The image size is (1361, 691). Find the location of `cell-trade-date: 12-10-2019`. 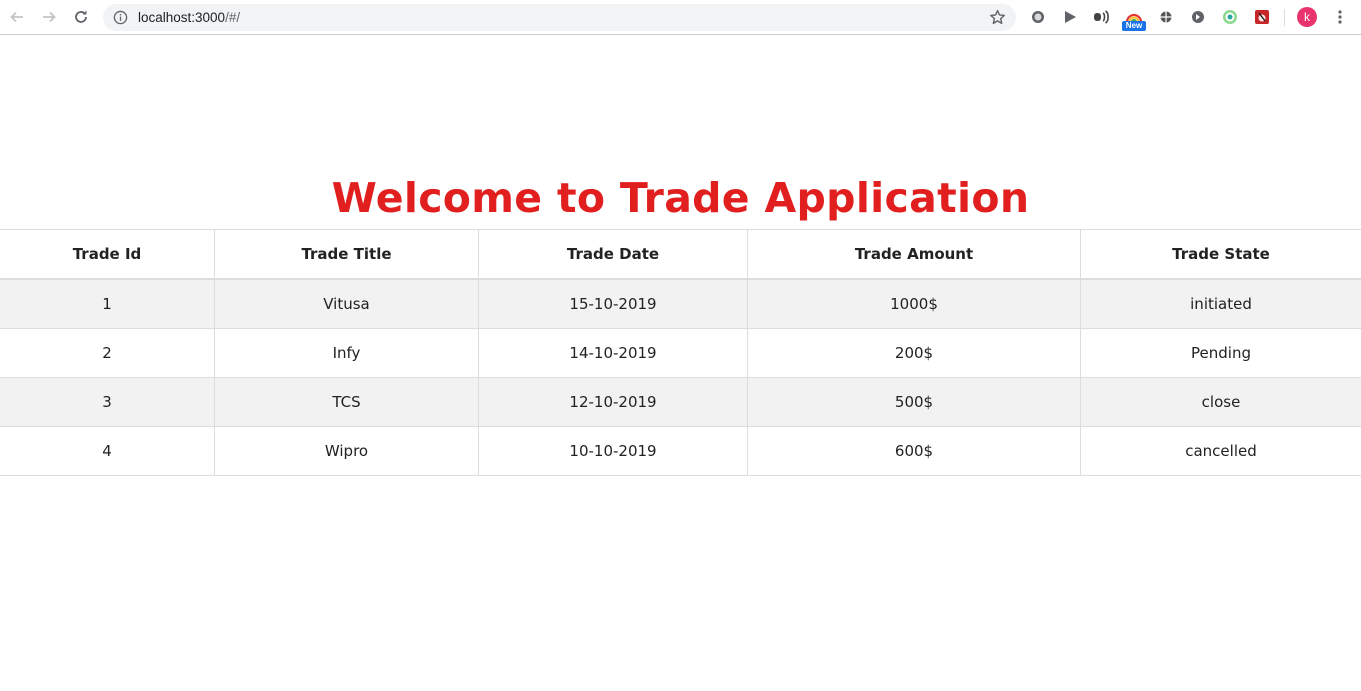

cell-trade-date: 12-10-2019 is located at coordinates (613, 402).